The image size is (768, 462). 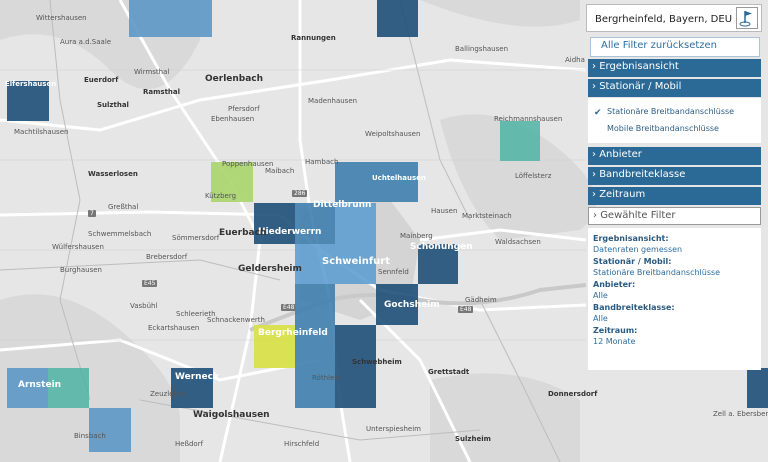 I want to click on section-anbieter: › Anbieter, so click(x=674, y=156).